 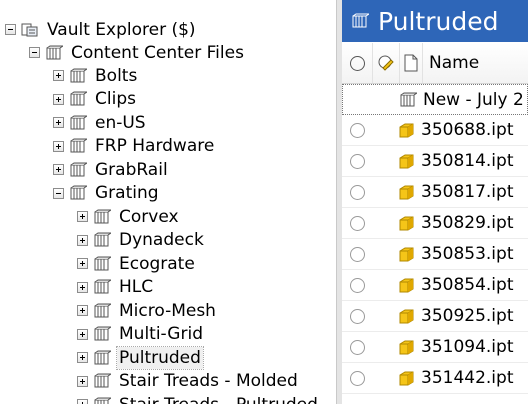 I want to click on tree-node: en-US, so click(x=100, y=122).